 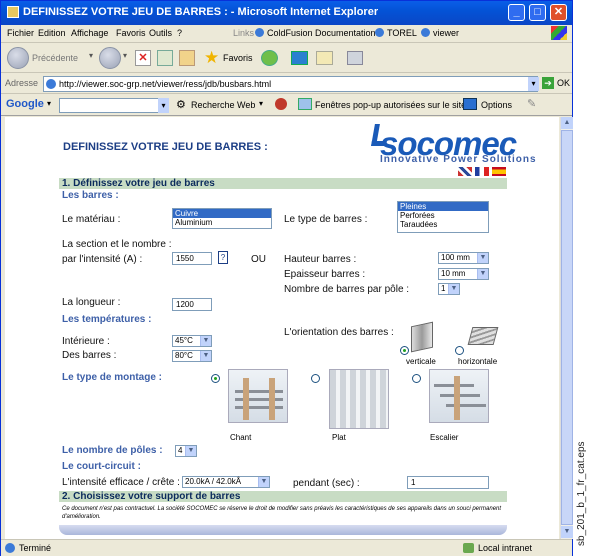 I want to click on search-web-button: Recherche Web, so click(x=223, y=105).